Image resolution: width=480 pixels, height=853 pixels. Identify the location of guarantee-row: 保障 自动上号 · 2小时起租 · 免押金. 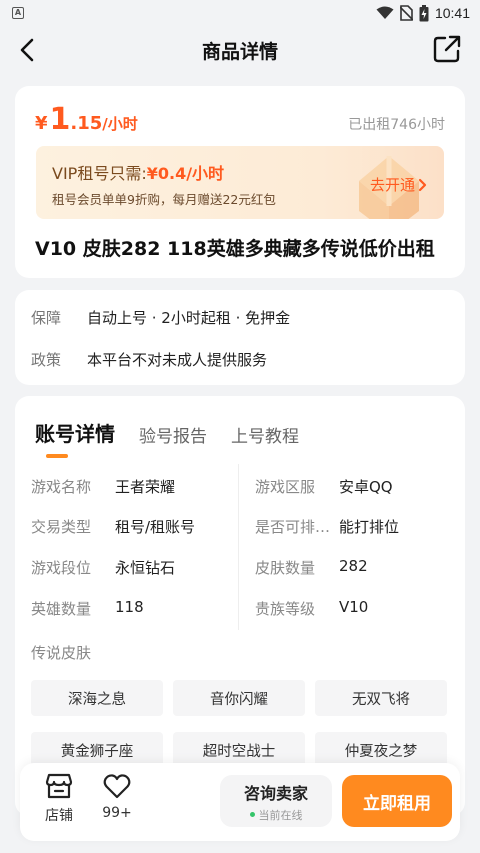
(160, 317).